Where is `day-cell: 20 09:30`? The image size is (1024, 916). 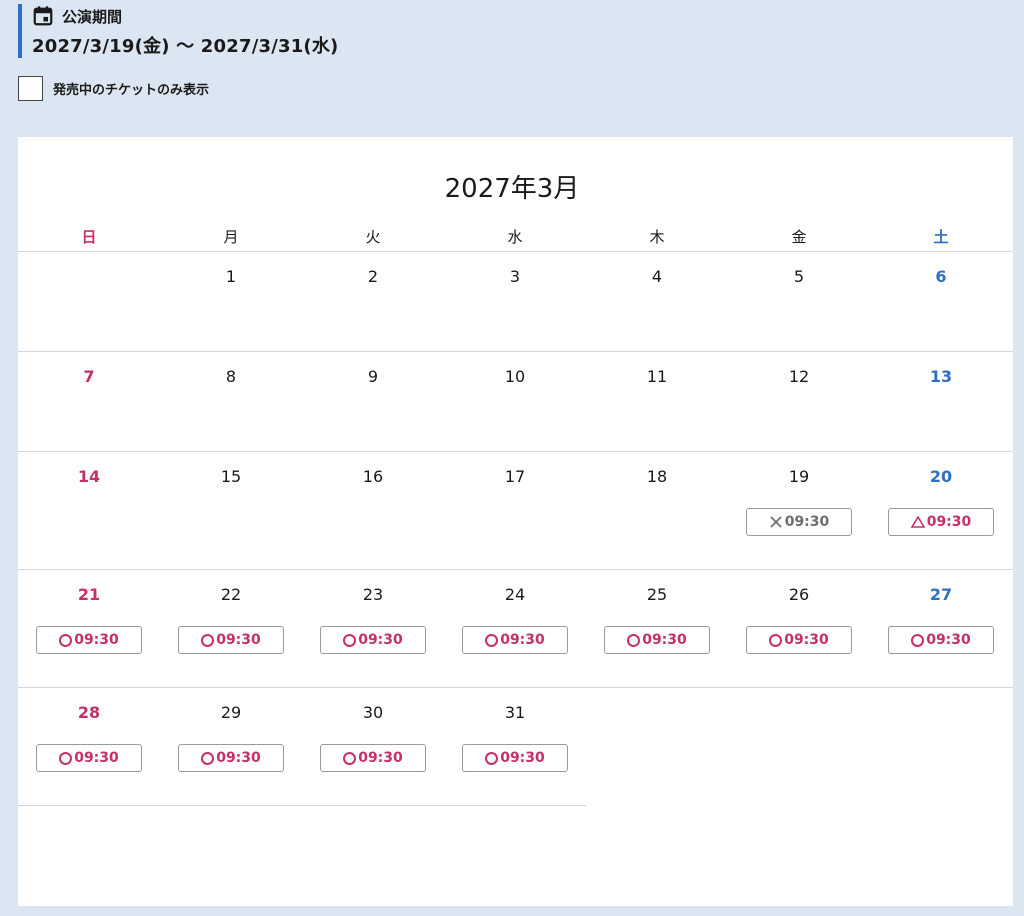
day-cell: 20 09:30 is located at coordinates (941, 511).